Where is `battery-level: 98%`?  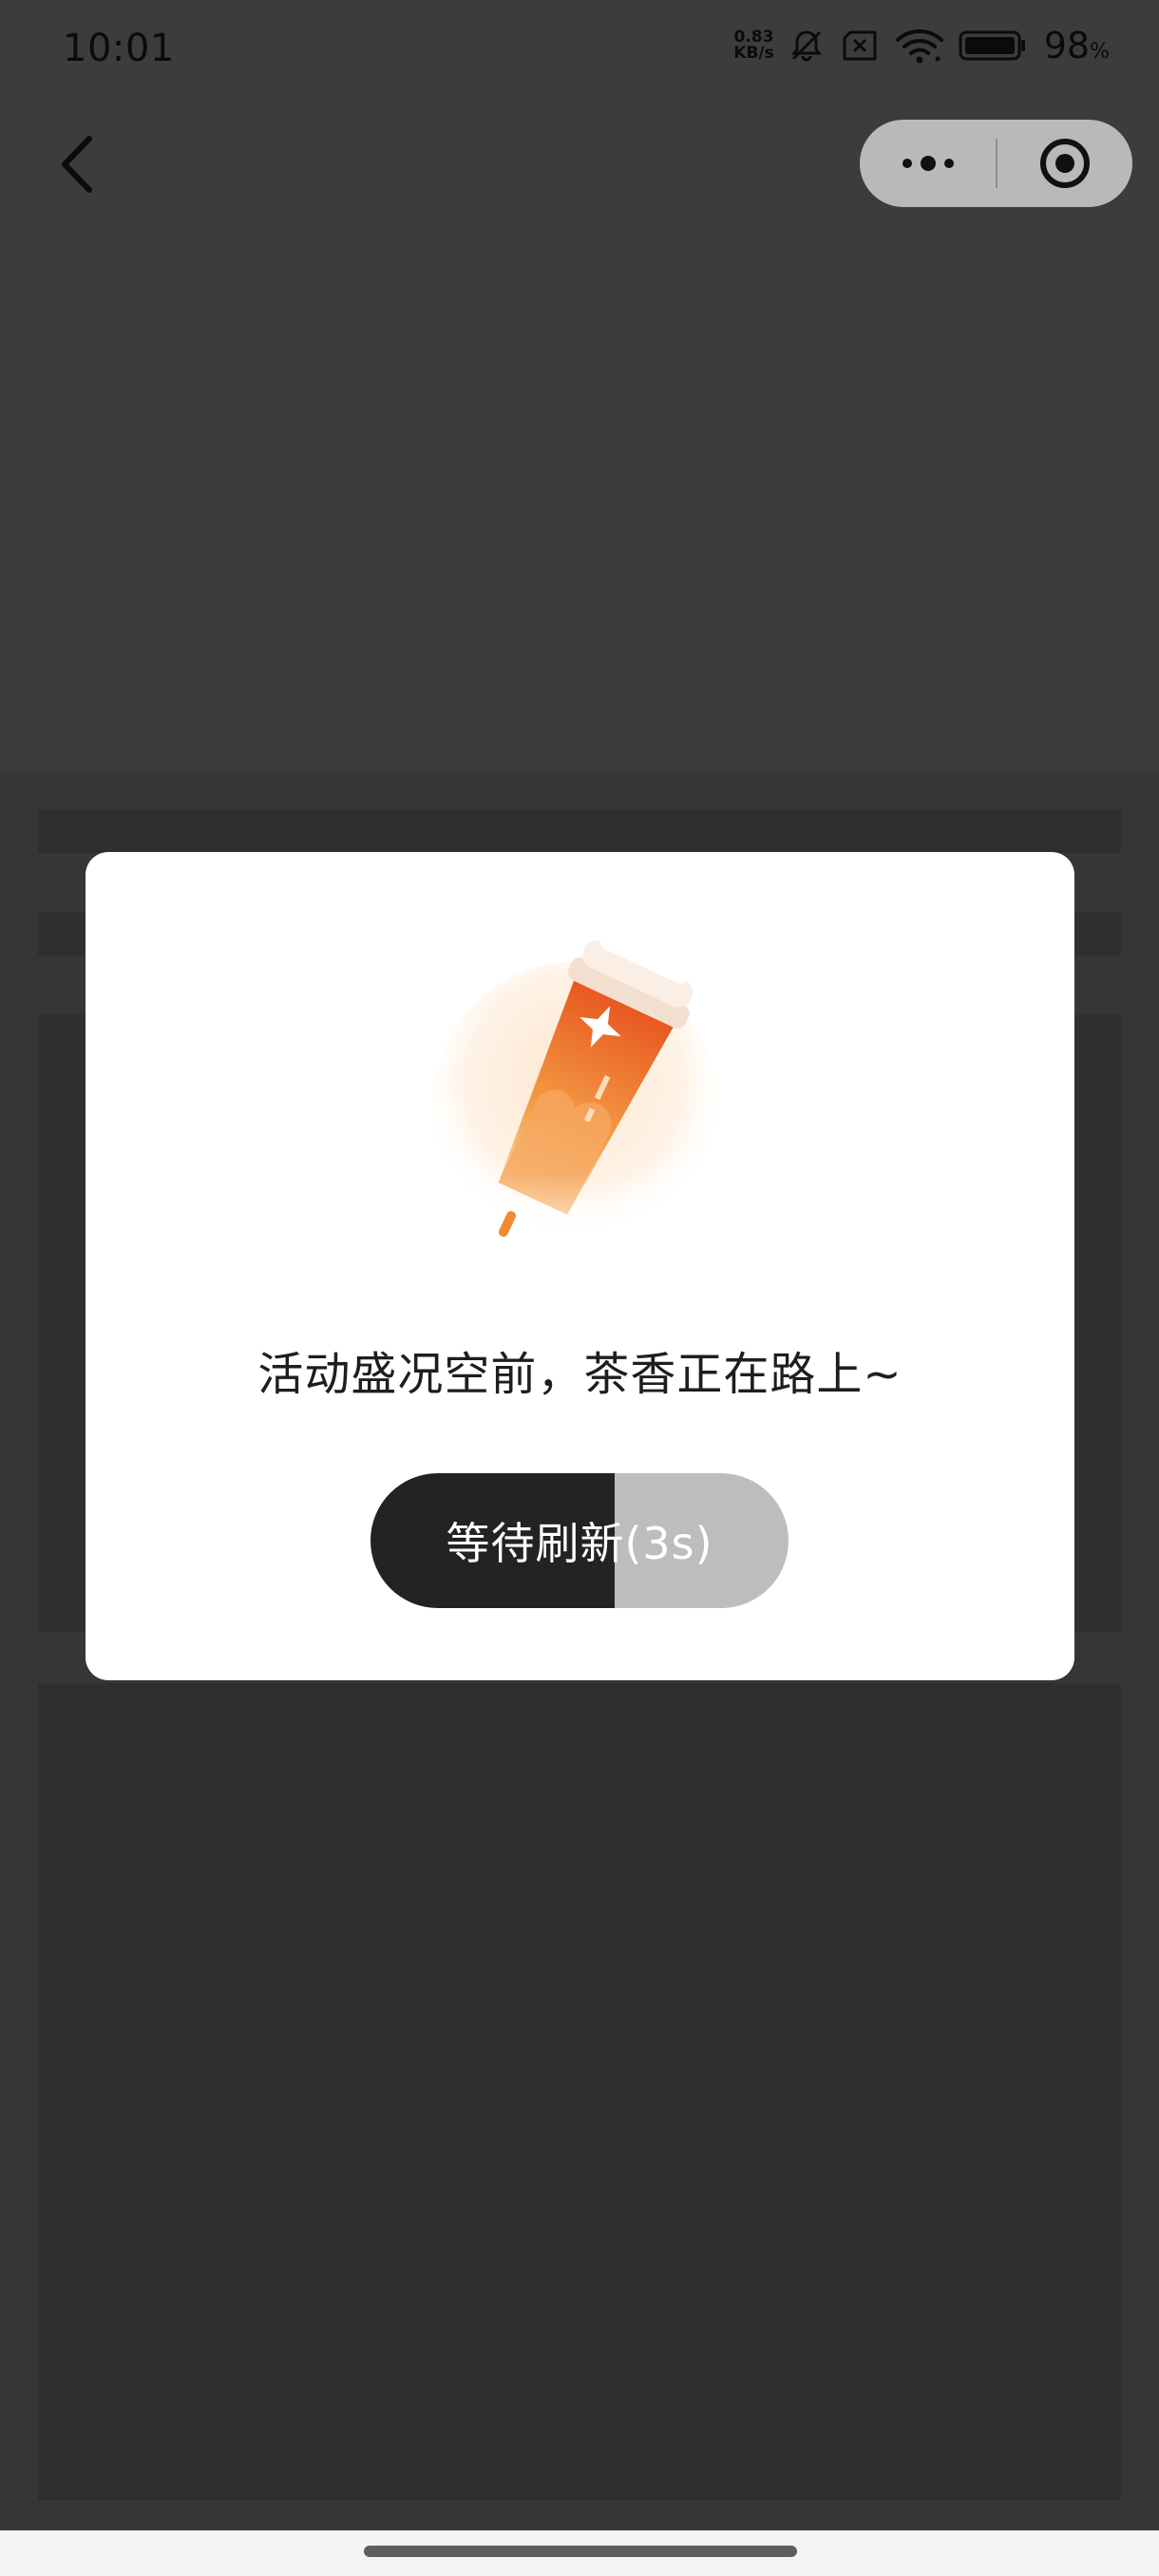 battery-level: 98% is located at coordinates (1077, 45).